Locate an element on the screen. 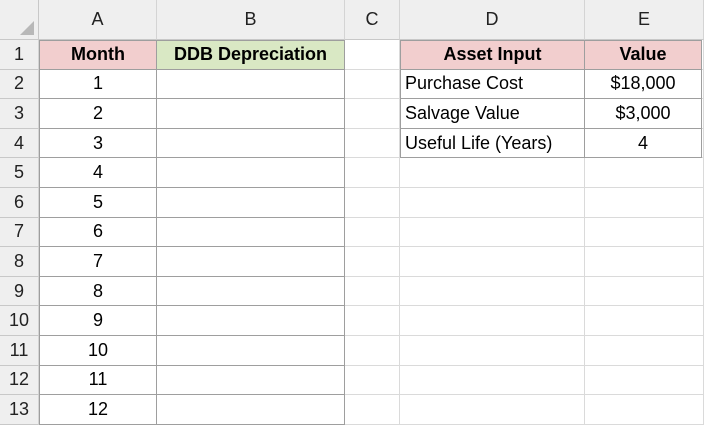 The image size is (704, 425). month-cell: 5 is located at coordinates (98, 203).